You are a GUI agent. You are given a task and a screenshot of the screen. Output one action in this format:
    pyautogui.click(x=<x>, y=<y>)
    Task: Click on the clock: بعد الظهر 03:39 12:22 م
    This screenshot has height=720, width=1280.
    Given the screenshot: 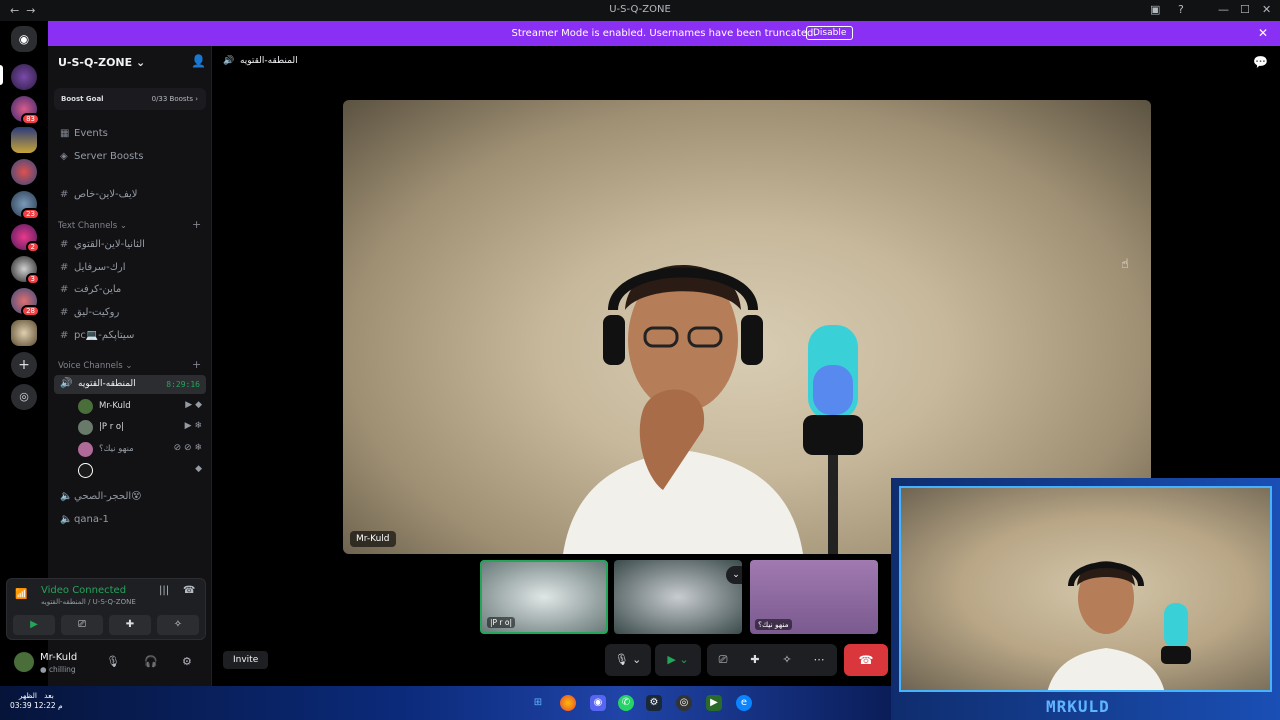 What is the action you would take?
    pyautogui.click(x=36, y=701)
    